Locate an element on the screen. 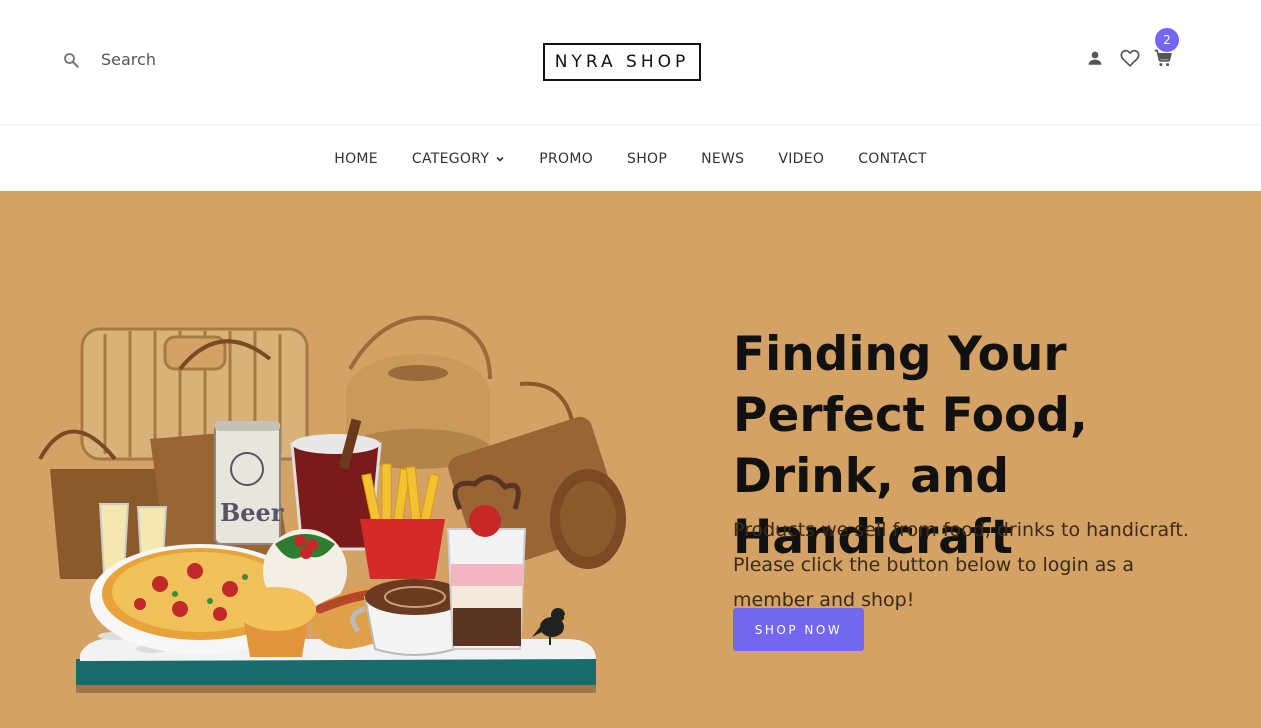  header-icons: 2 is located at coordinates (1132, 48).